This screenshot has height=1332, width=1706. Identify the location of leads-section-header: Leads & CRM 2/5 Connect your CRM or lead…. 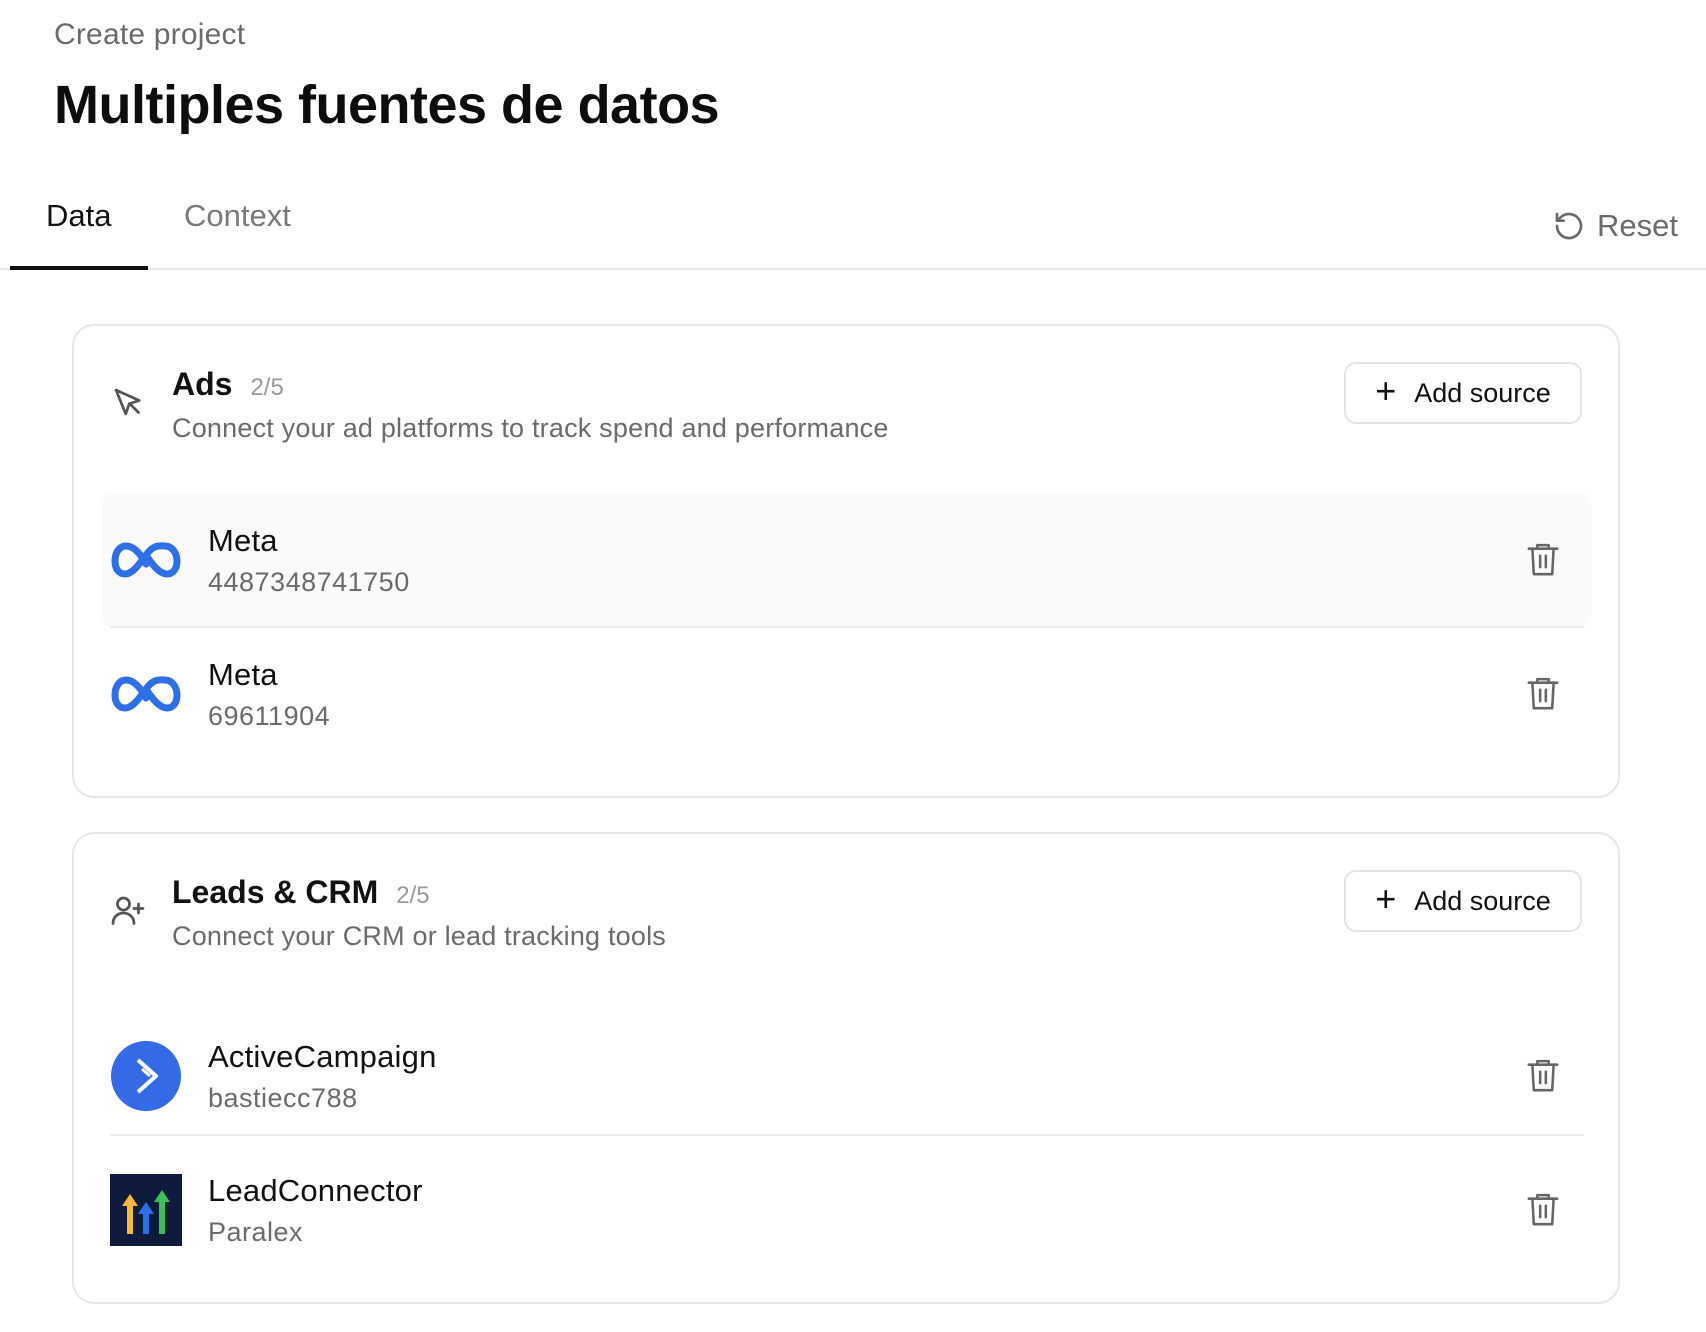
(419, 913).